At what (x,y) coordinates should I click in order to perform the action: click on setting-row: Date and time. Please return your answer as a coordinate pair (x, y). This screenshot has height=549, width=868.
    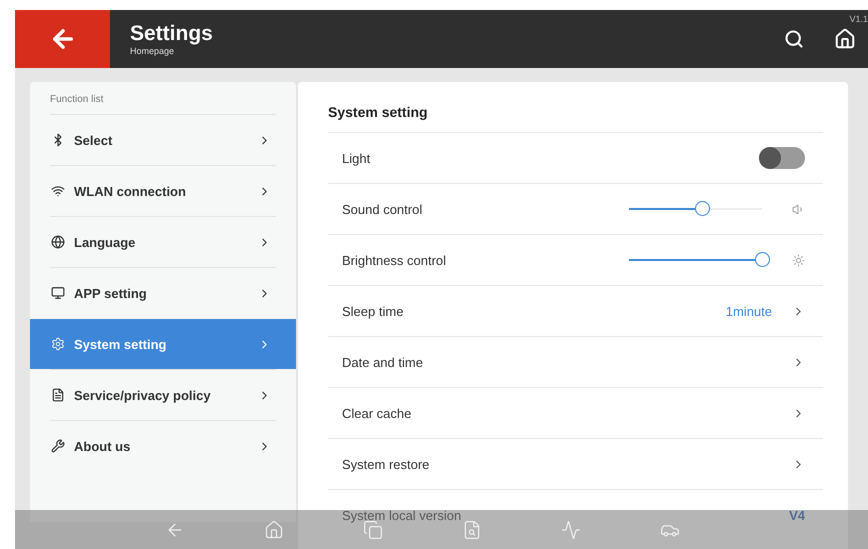
    Looking at the image, I should click on (575, 361).